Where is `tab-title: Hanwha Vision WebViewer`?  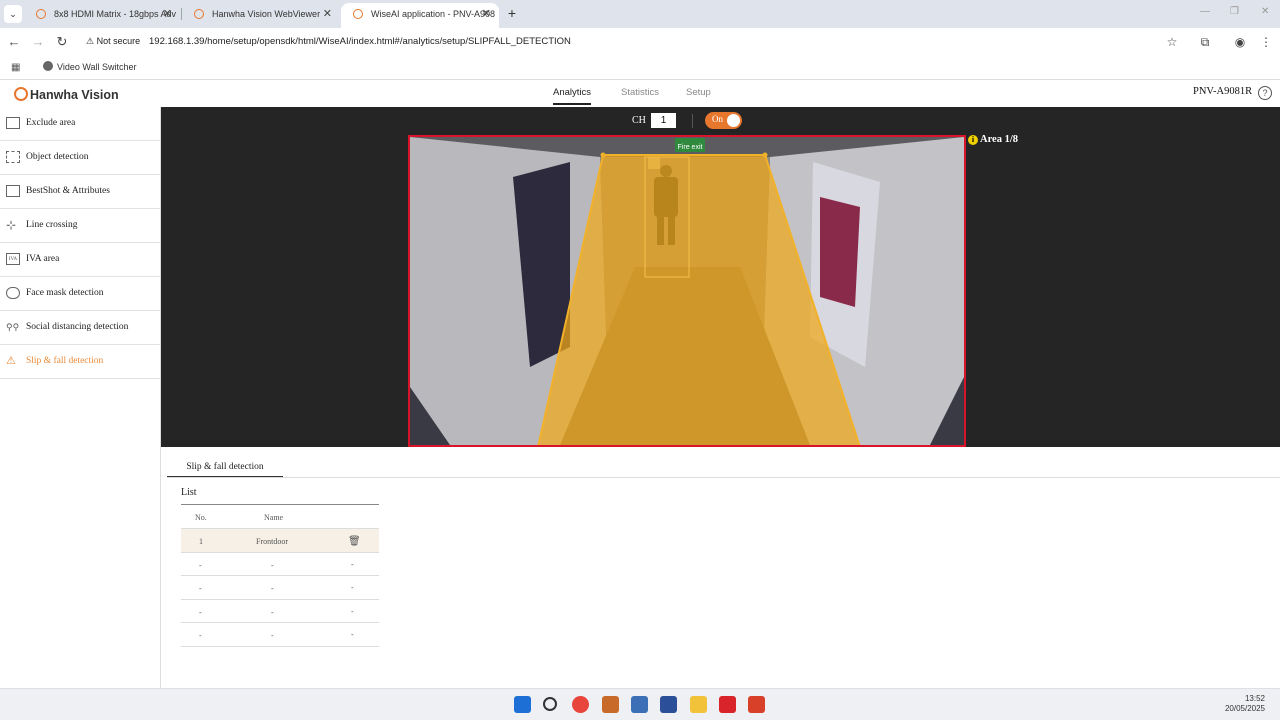
tab-title: Hanwha Vision WebViewer is located at coordinates (266, 14).